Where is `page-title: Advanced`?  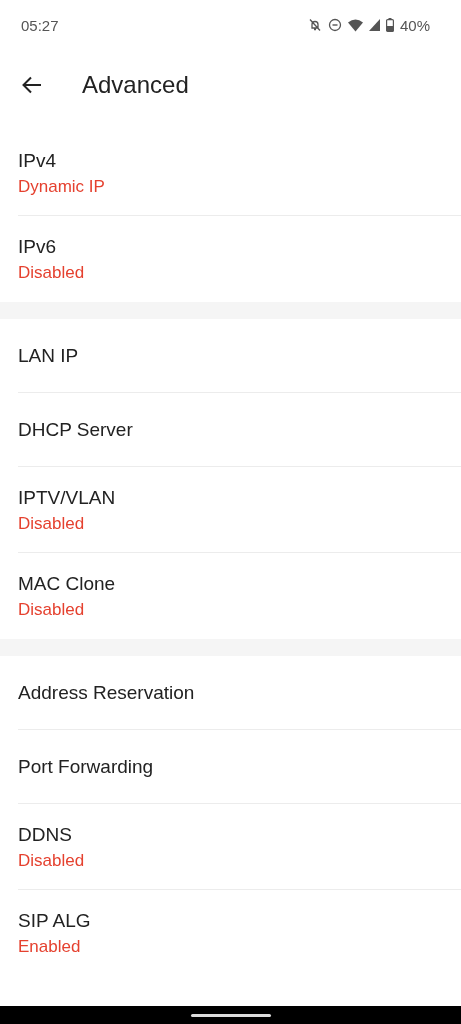 page-title: Advanced is located at coordinates (135, 85).